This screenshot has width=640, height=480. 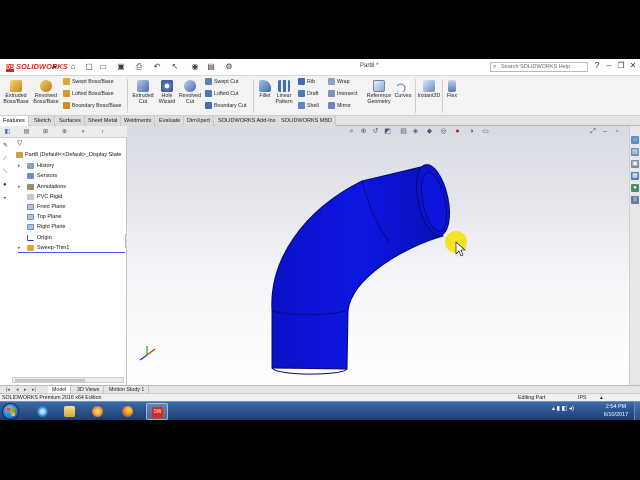 I want to click on extruded-boss-button: Extruded Boss/Base, so click(x=16, y=92).